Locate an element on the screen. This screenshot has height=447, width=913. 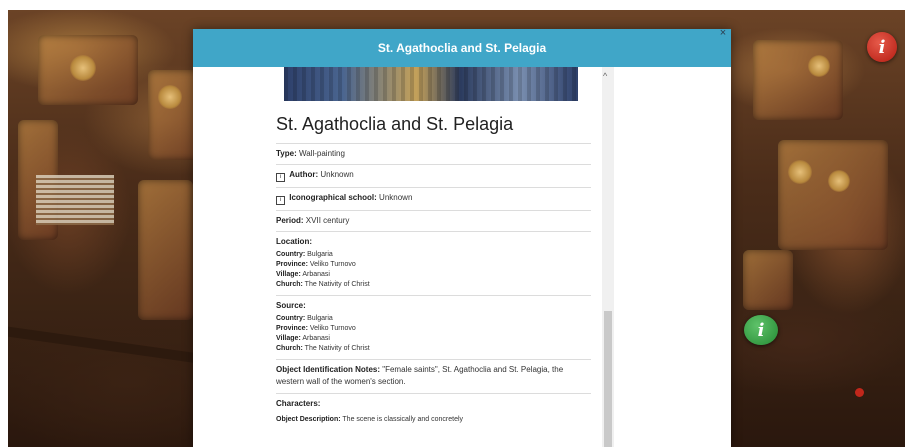
source-province: Province: Veliko Turnovo is located at coordinates (433, 329).